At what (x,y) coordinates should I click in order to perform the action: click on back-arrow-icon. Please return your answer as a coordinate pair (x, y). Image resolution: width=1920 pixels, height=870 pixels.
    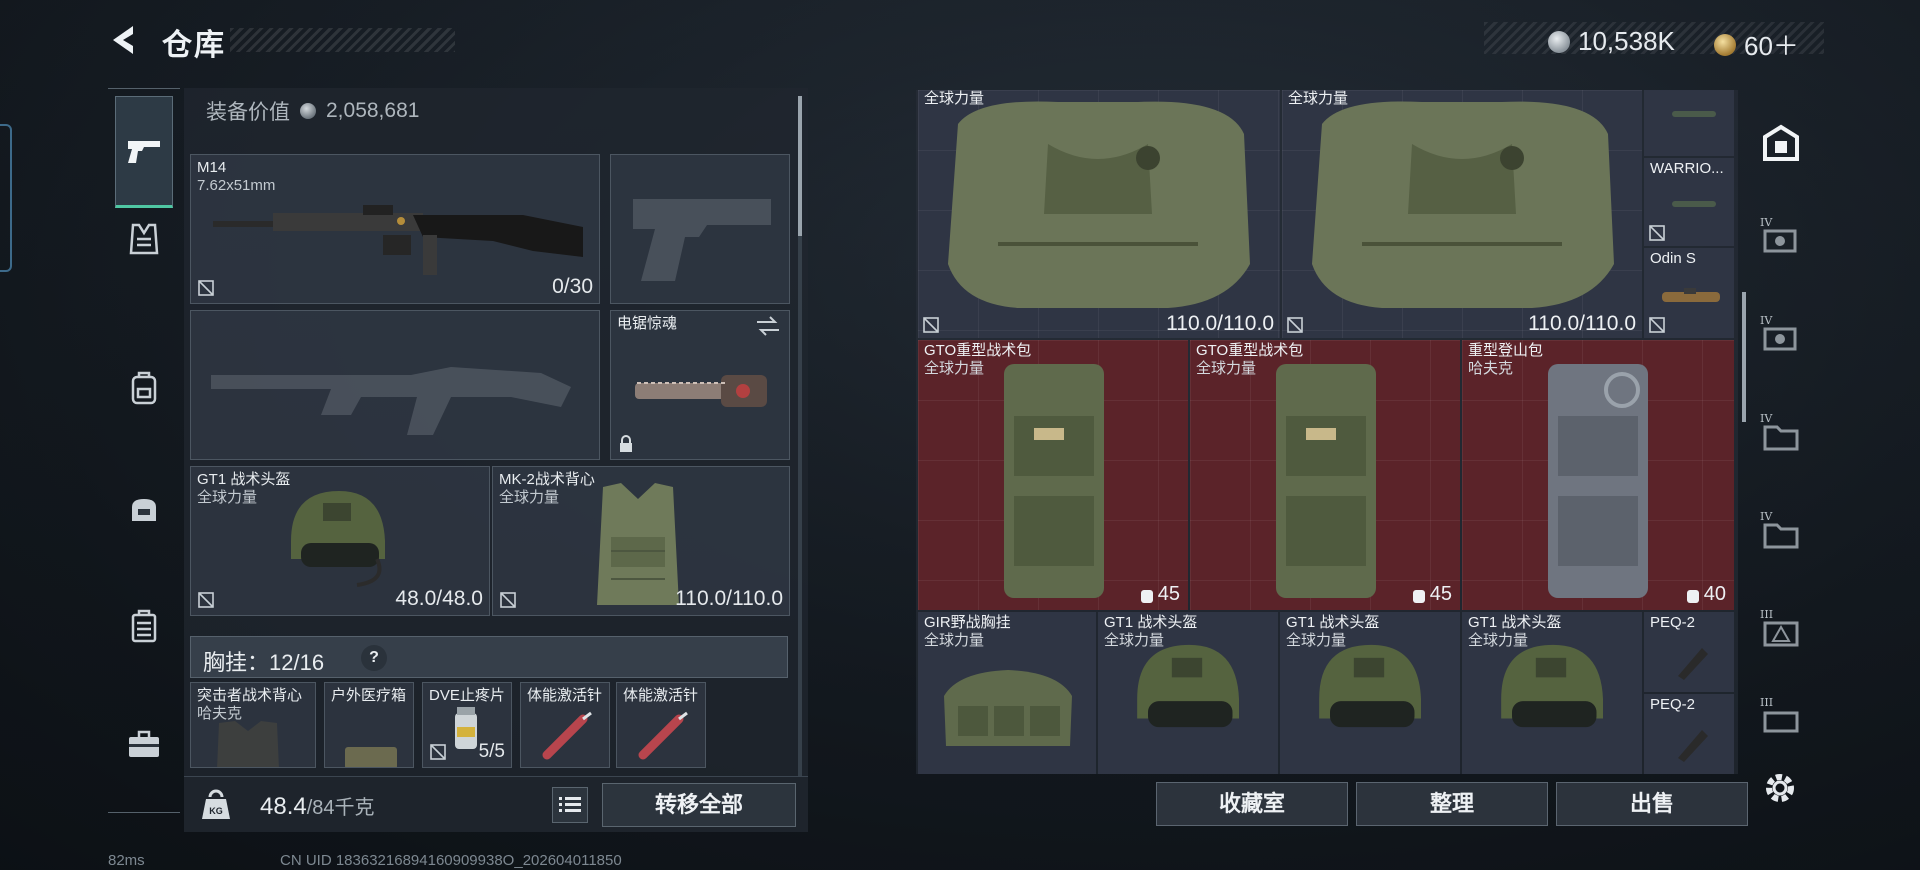
    Looking at the image, I should click on (123, 40).